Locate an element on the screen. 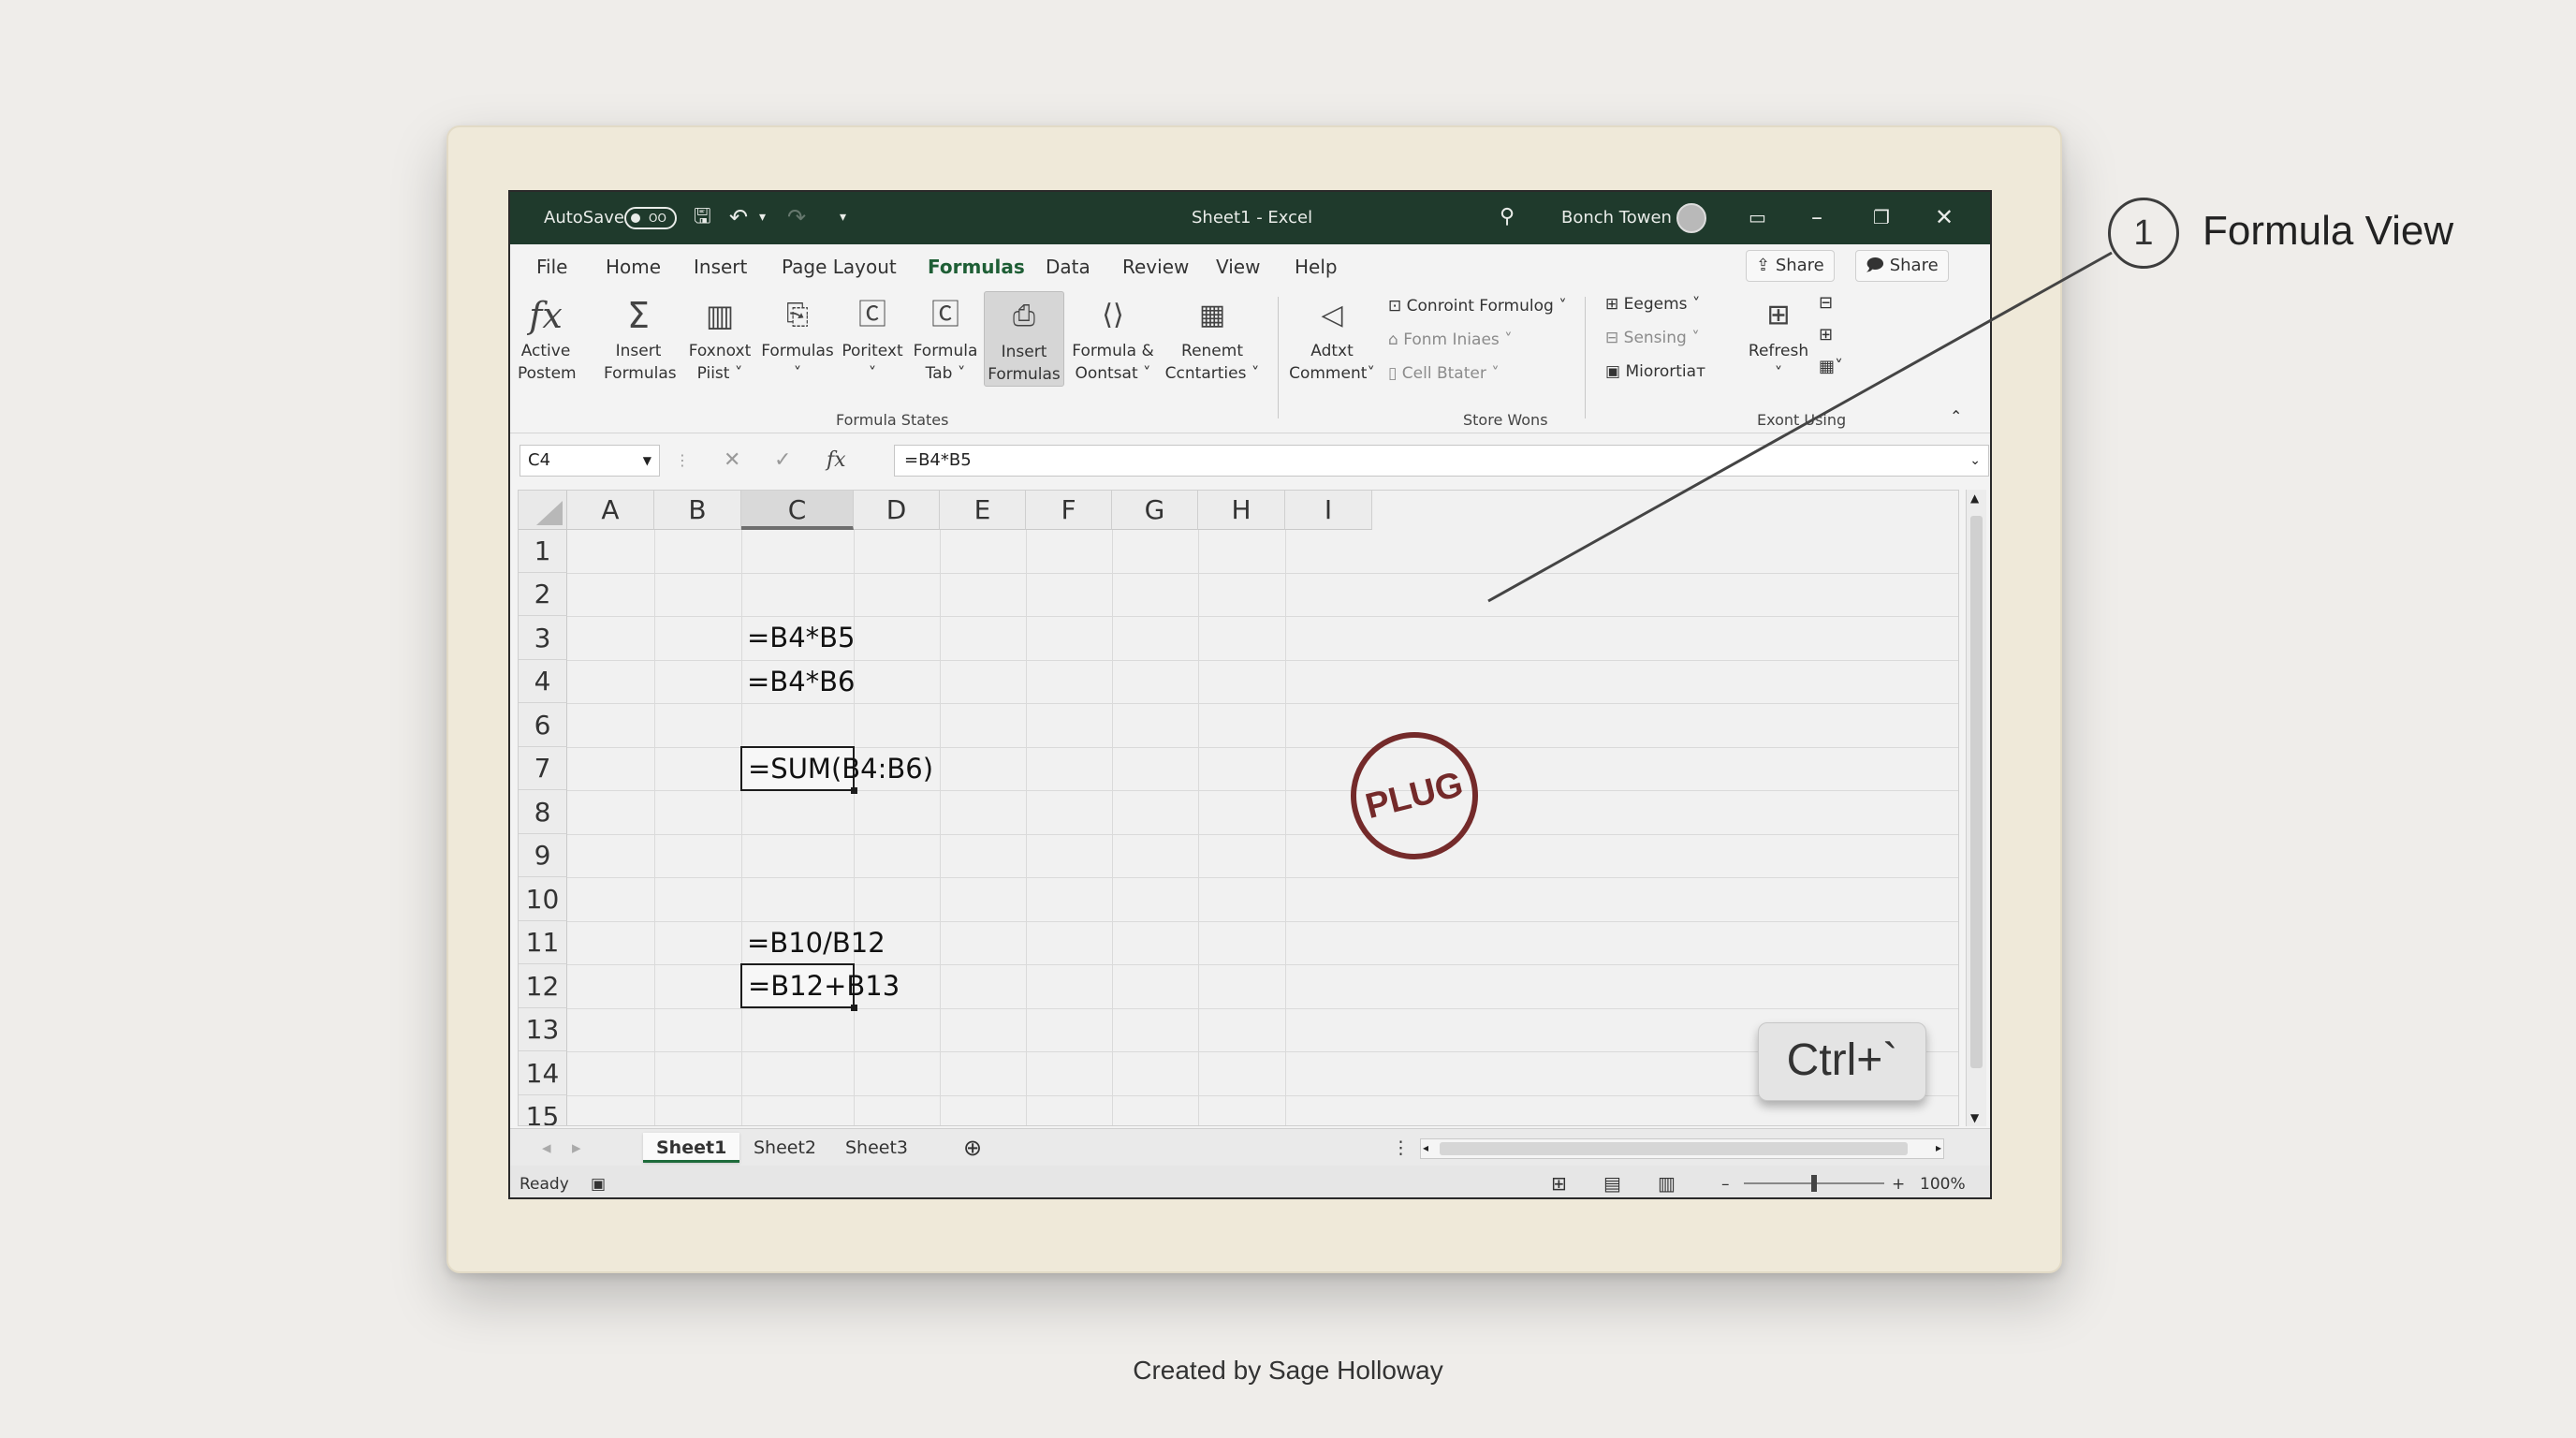 The height and width of the screenshot is (1438, 2576). renemt-button: ▦ Renemt Ccntarties ˅ is located at coordinates (1212, 338).